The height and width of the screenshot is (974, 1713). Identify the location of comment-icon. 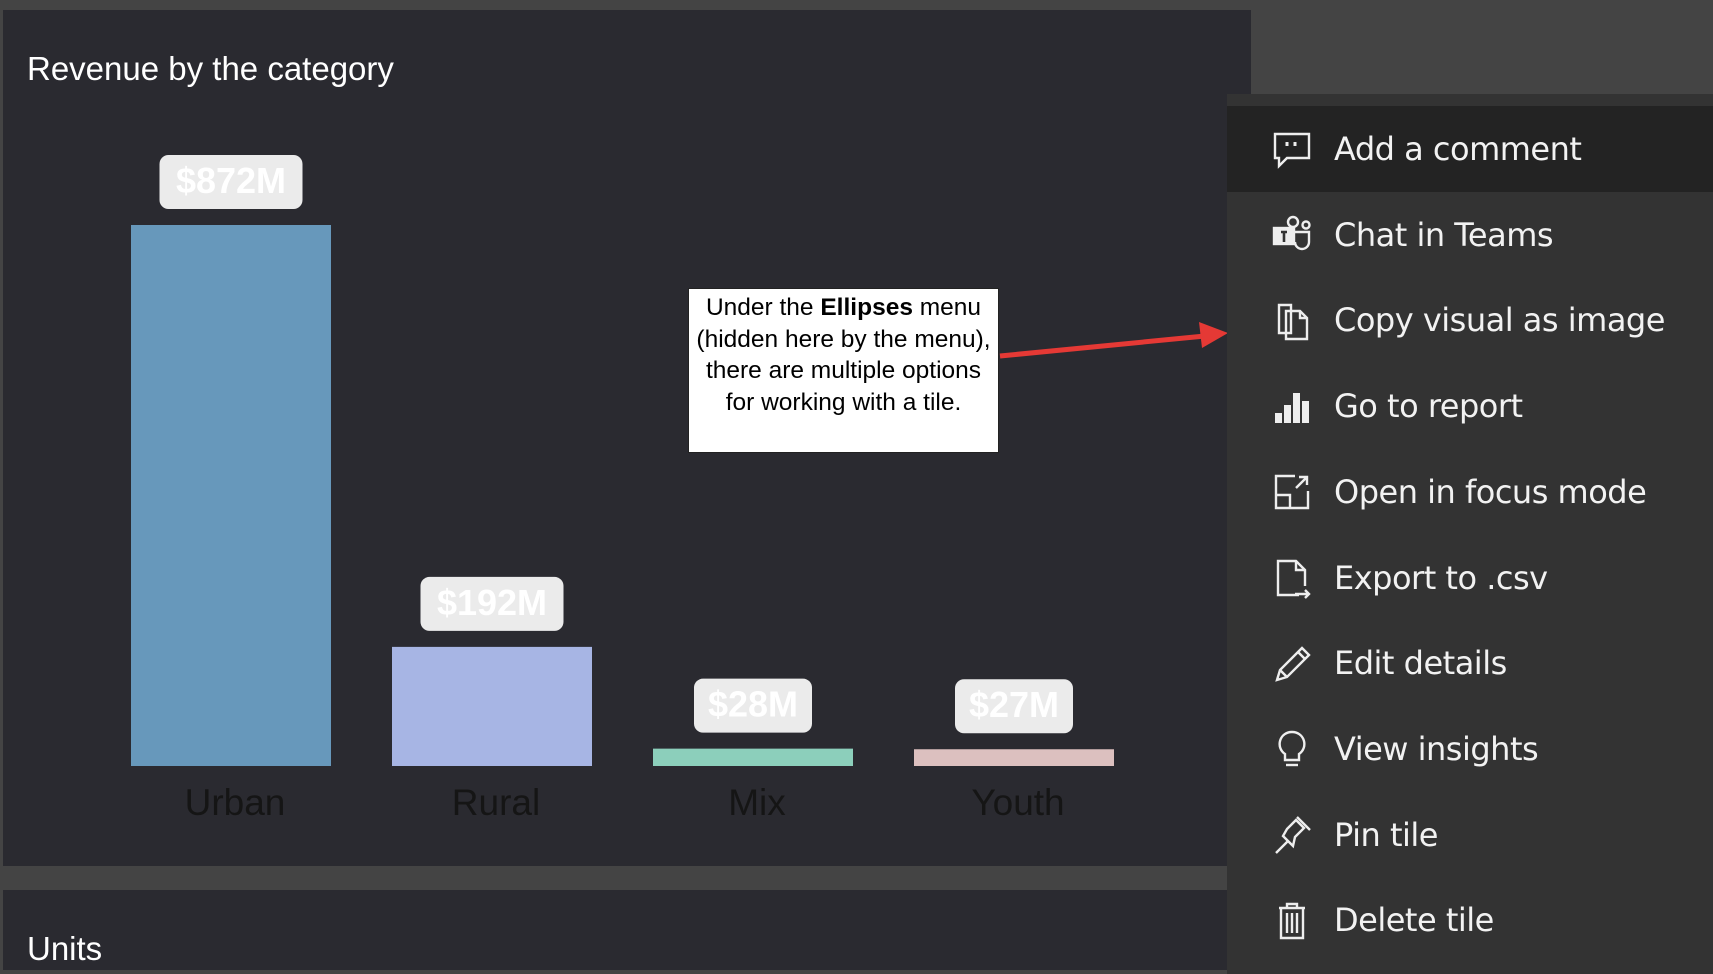
(1292, 149).